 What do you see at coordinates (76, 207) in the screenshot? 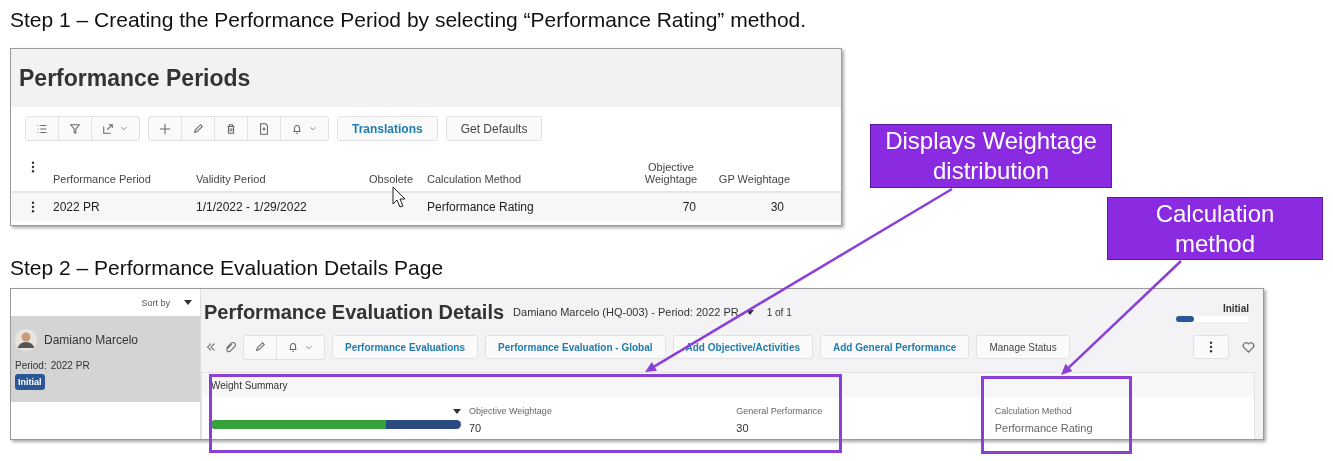
I see `table-cell: 2022 PR` at bounding box center [76, 207].